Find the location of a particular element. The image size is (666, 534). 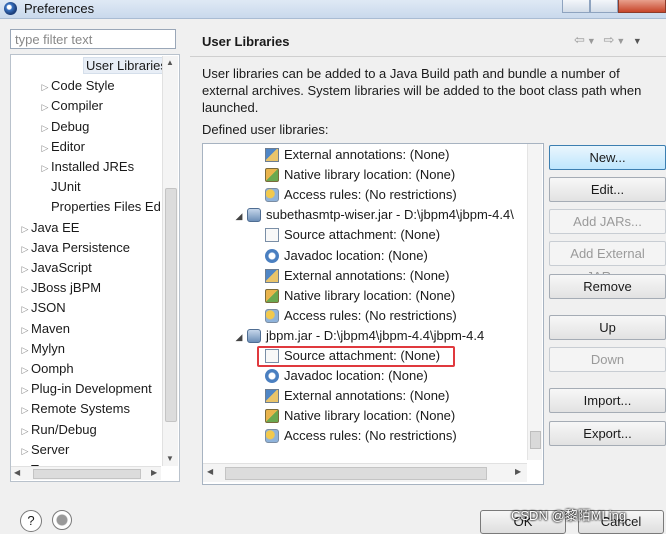

forward-dropdown-icon: ▼ is located at coordinates (621, 41).